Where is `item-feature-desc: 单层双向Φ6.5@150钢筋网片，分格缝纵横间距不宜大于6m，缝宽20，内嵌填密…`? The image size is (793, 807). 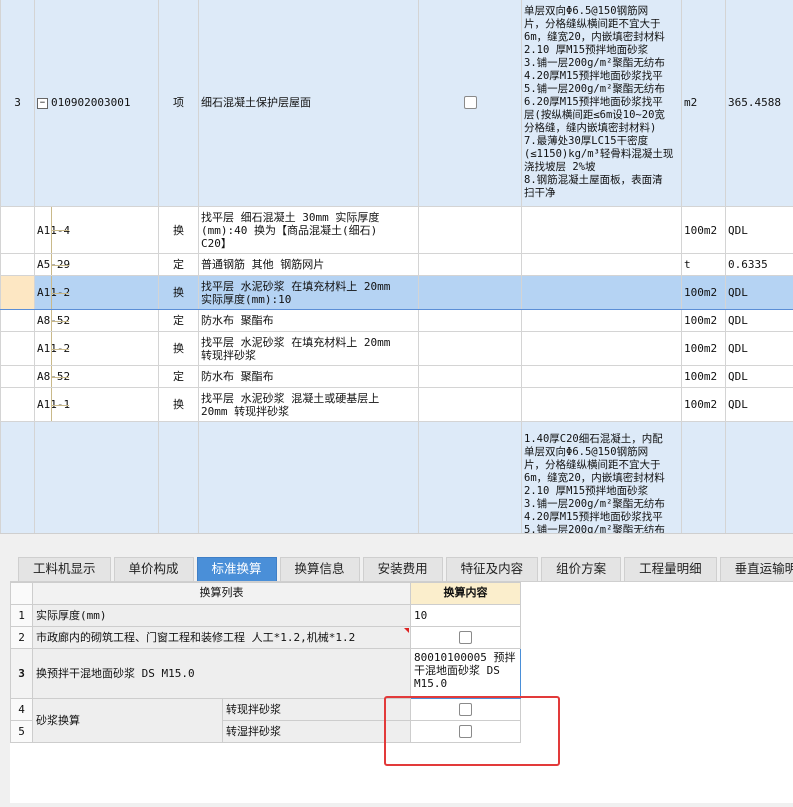
item-feature-desc: 单层双向Φ6.5@150钢筋网片，分格缝纵横间距不宜大于6m，缝宽20，内嵌填密… is located at coordinates (602, 103).